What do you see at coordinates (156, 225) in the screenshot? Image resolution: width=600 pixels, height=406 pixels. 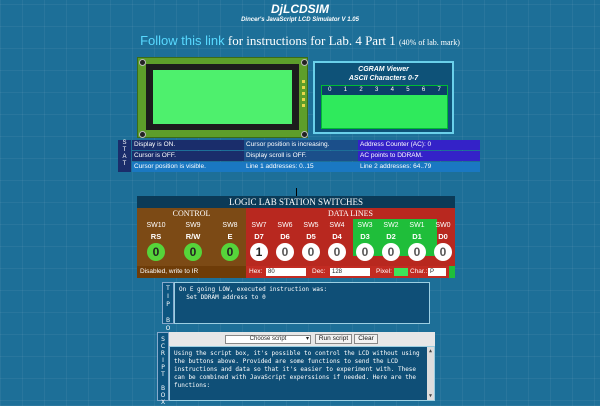 I see `switch-label: SW10` at bounding box center [156, 225].